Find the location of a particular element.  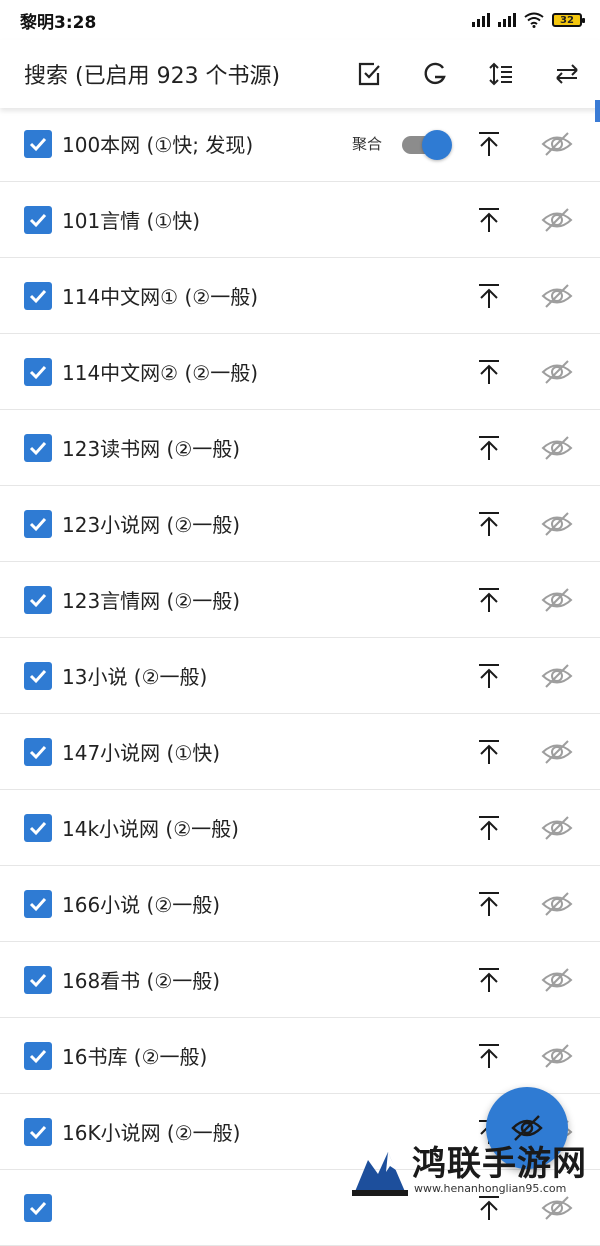

toolbar is located at coordinates (468, 74).